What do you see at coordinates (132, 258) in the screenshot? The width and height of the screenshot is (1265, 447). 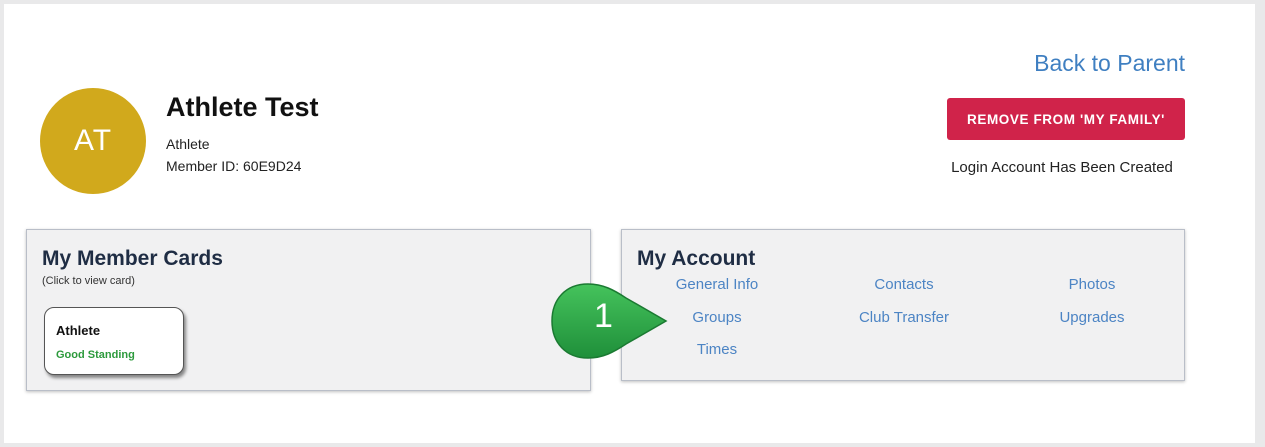 I see `member-cards-title: My Member Cards` at bounding box center [132, 258].